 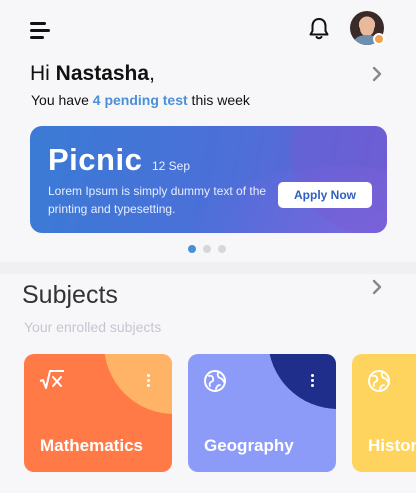 What do you see at coordinates (367, 27) in the screenshot?
I see `avatar-face` at bounding box center [367, 27].